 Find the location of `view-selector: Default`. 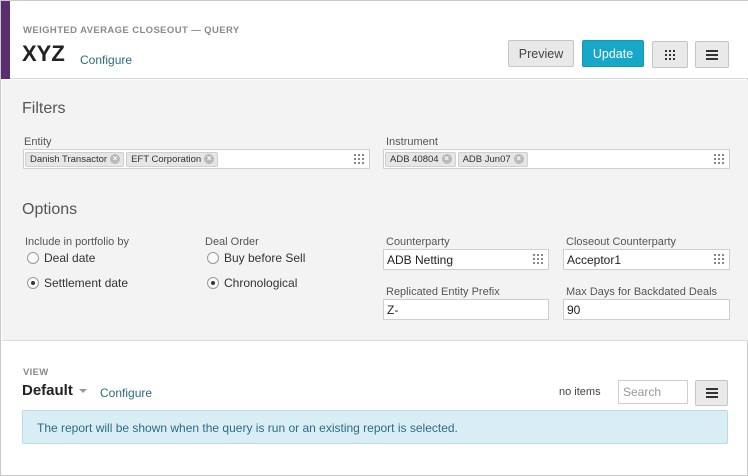

view-selector: Default is located at coordinates (54, 390).